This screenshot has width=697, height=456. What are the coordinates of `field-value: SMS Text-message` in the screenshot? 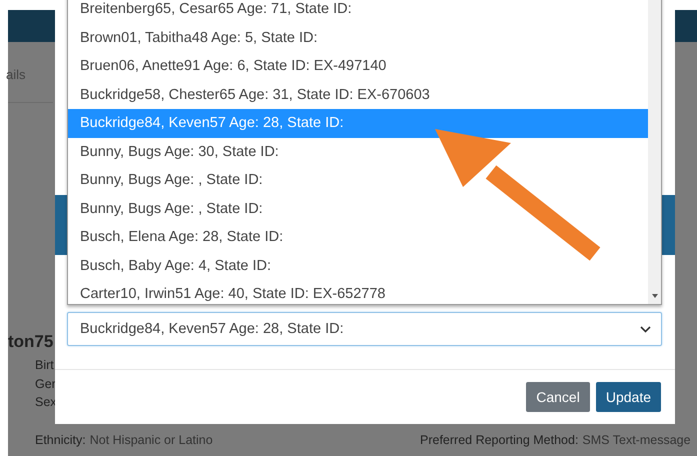 It's located at (636, 439).